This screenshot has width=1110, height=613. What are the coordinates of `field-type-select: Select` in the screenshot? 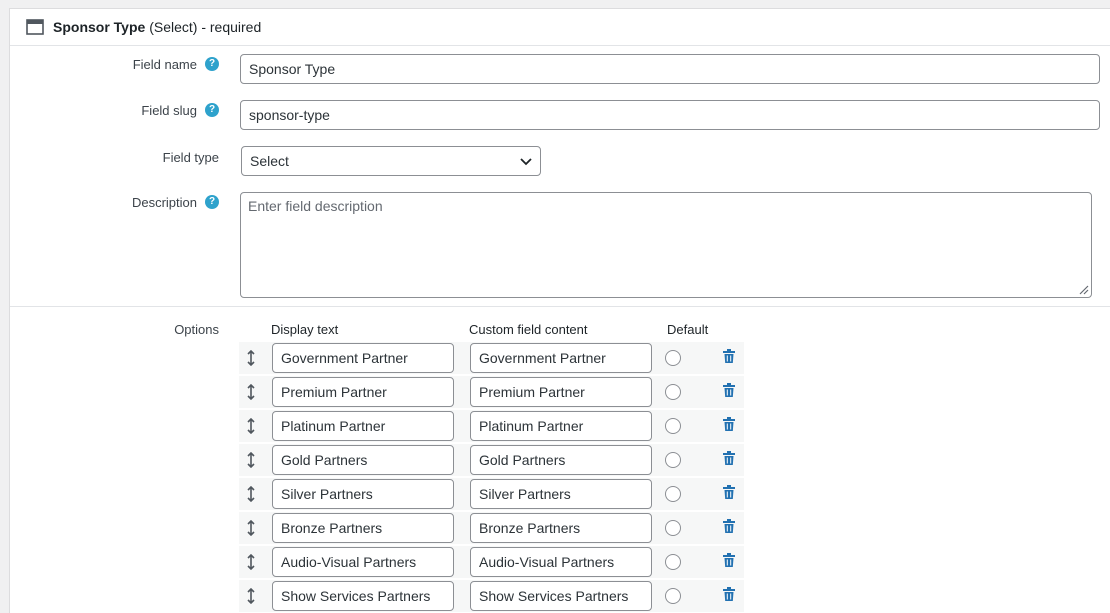 It's located at (391, 161).